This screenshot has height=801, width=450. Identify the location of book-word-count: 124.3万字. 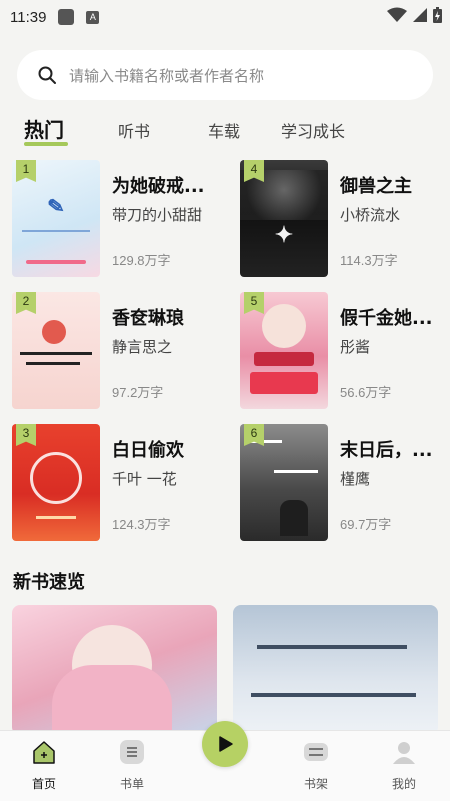
(141, 524).